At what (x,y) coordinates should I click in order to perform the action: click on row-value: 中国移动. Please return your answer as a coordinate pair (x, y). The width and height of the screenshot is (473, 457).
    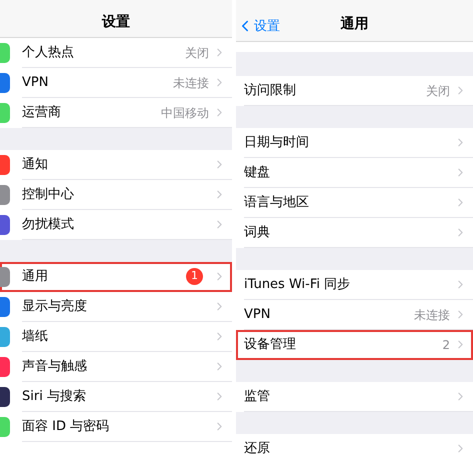
    Looking at the image, I should click on (185, 113).